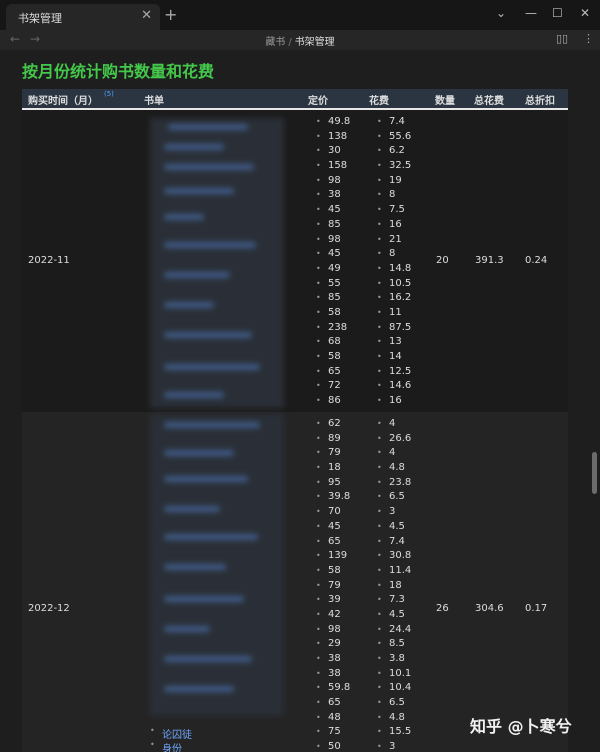 This screenshot has width=600, height=752. Describe the element at coordinates (531, 13) in the screenshot. I see `minimize-icon: —` at that location.